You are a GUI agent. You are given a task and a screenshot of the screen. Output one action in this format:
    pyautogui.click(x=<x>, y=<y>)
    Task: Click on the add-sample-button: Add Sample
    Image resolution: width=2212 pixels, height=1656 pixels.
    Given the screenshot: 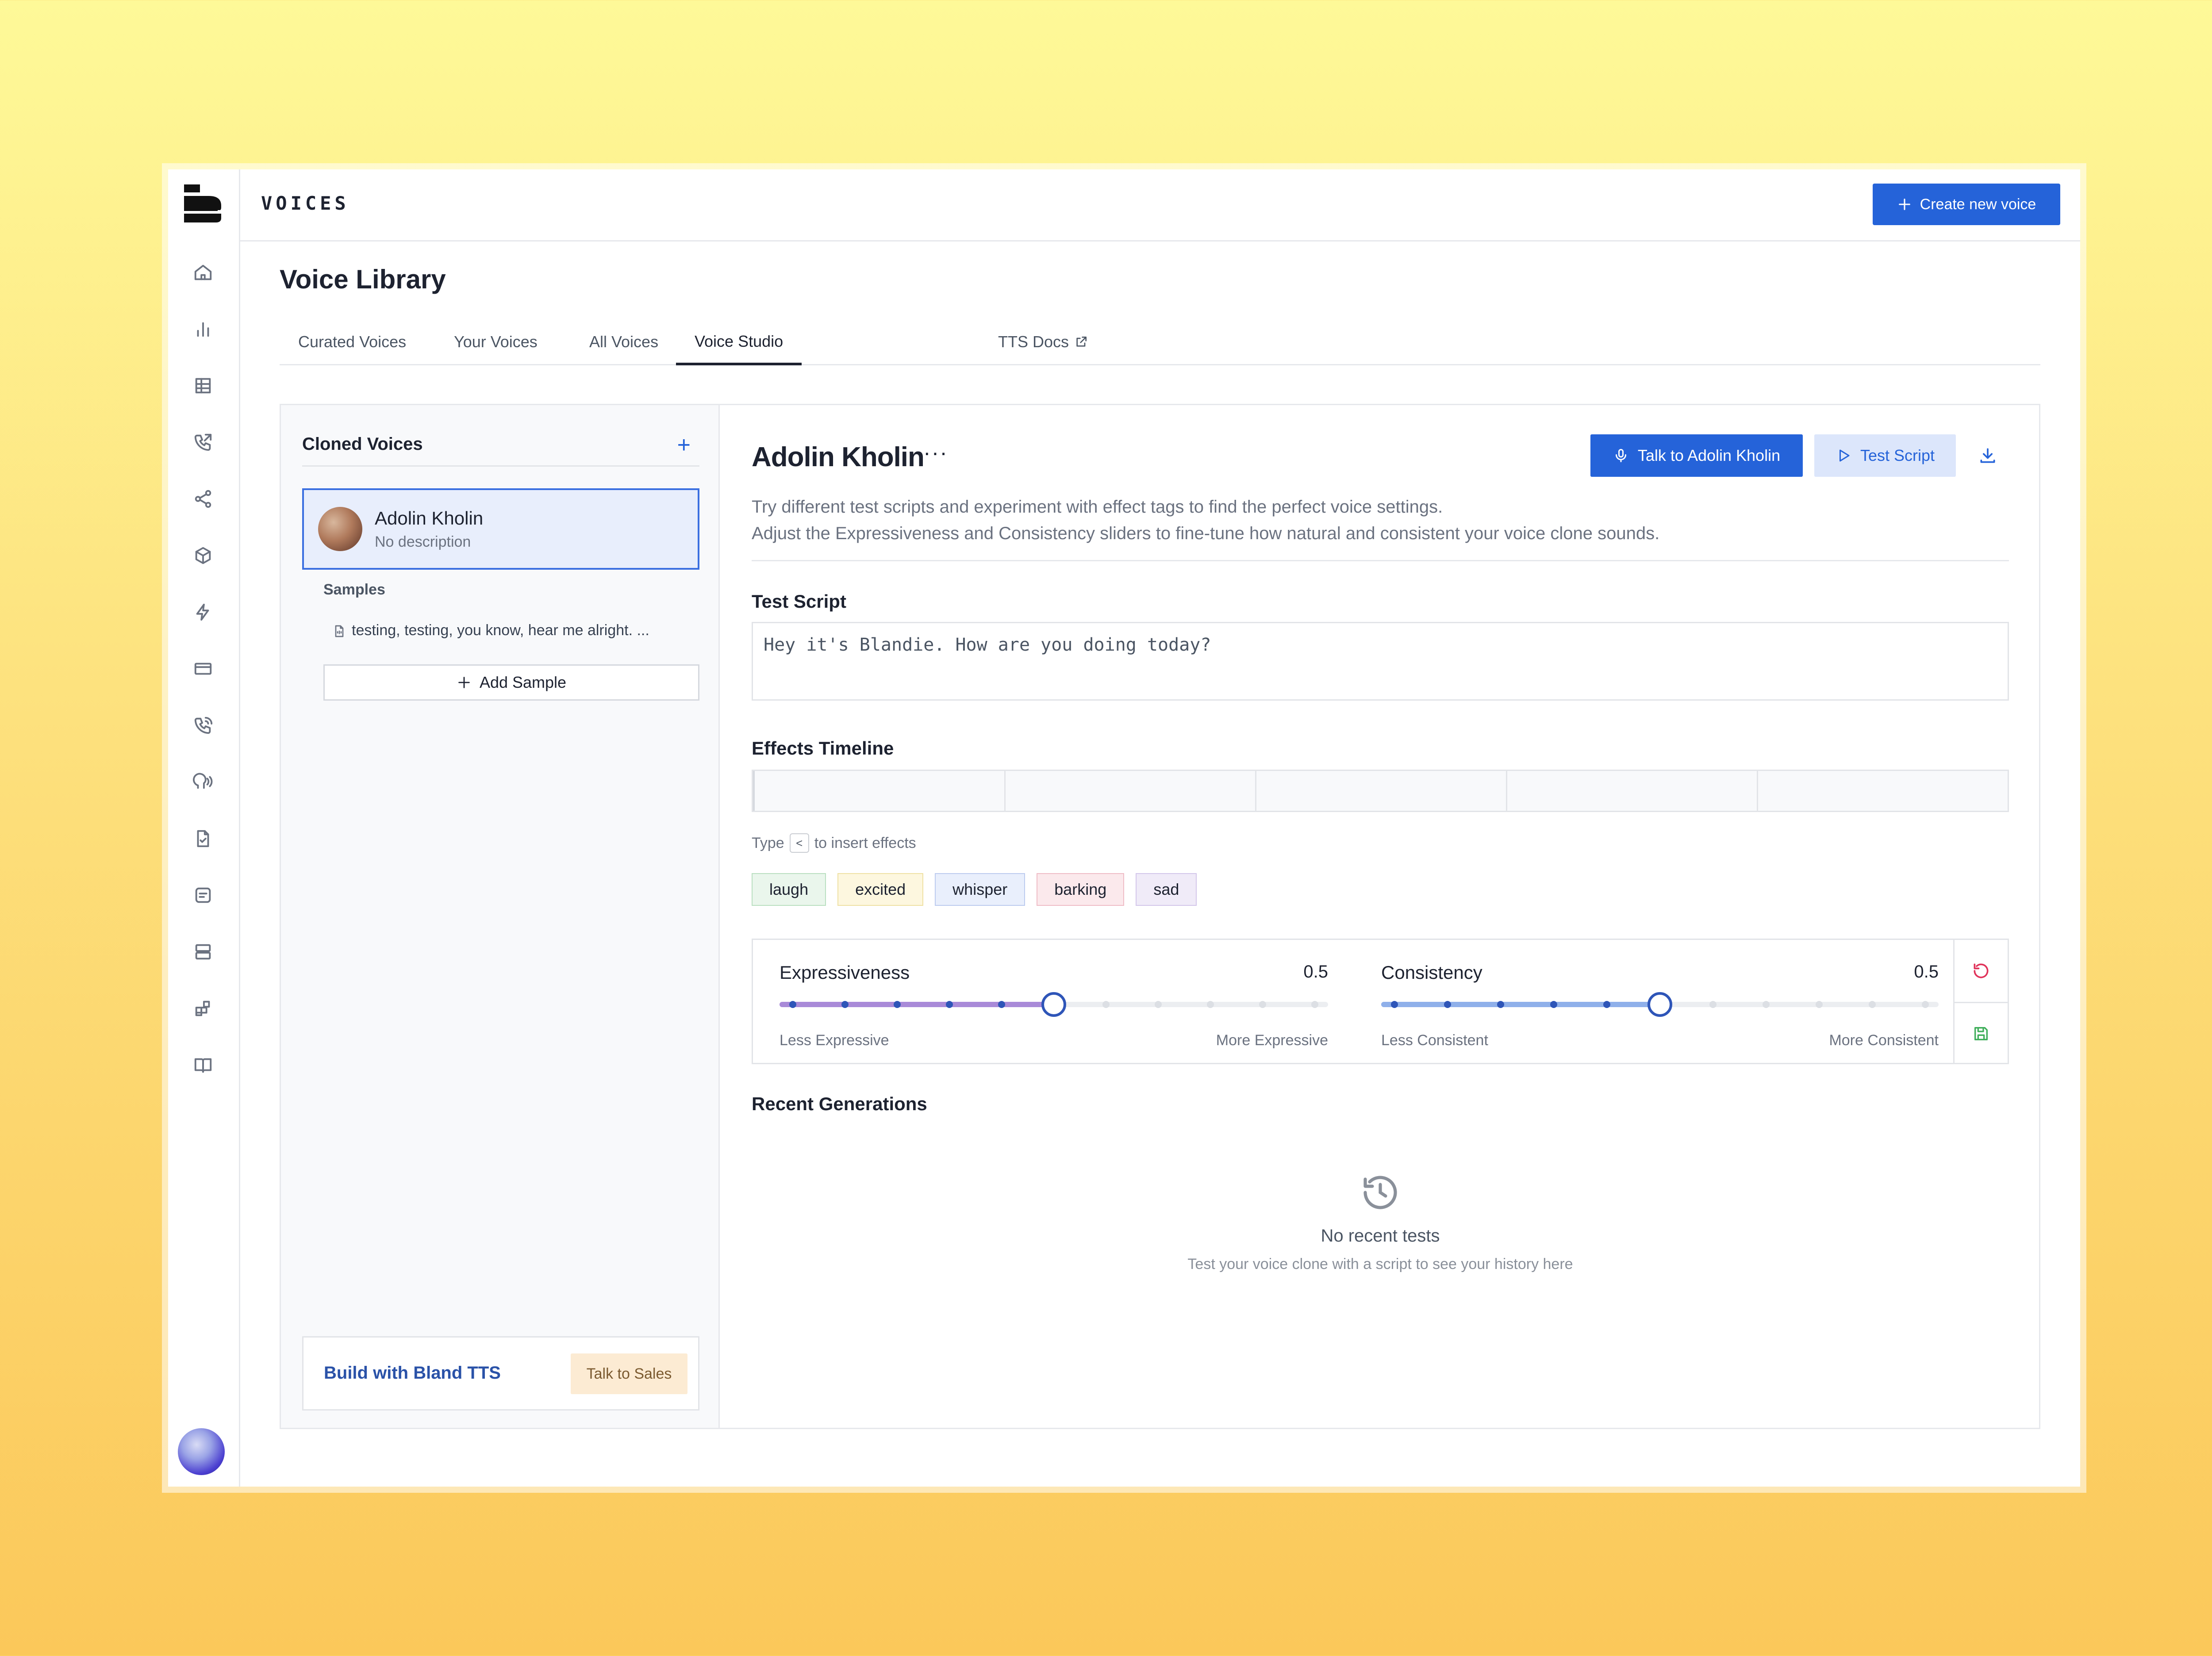 What is the action you would take?
    pyautogui.click(x=511, y=682)
    